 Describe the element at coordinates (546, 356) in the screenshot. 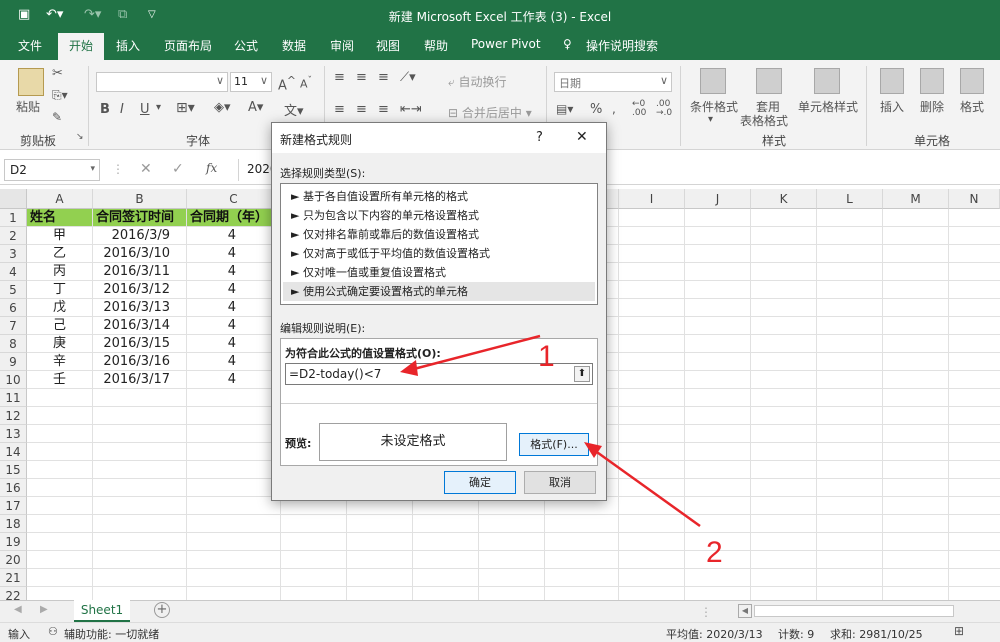

I see `annotation-label-1: 1` at that location.